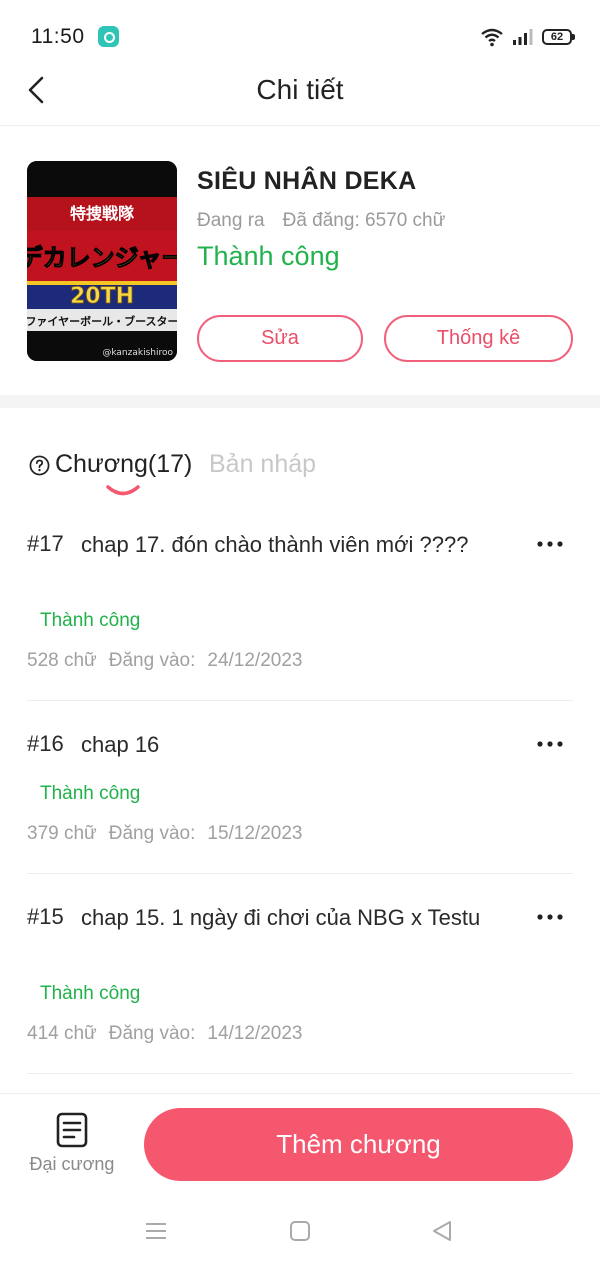 This screenshot has height=1267, width=600. Describe the element at coordinates (120, 744) in the screenshot. I see `chapter-title: chap 16` at that location.